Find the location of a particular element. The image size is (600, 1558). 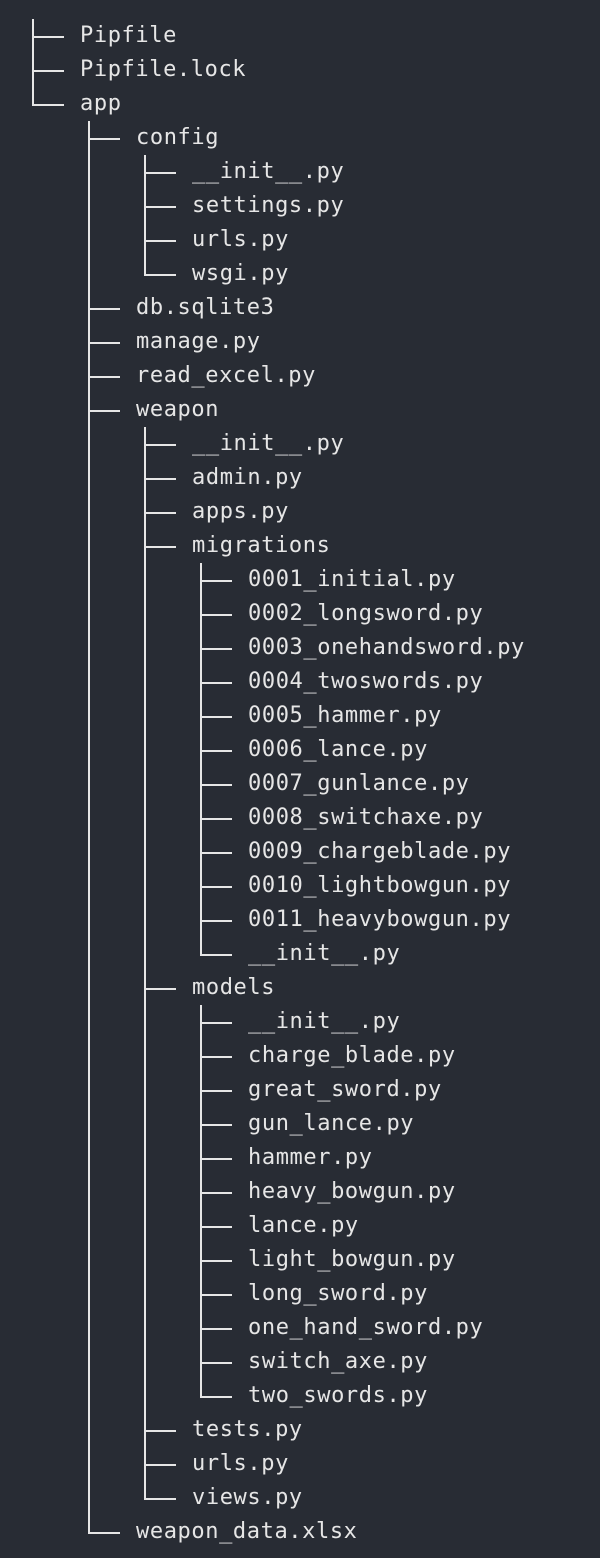

tree-row: weapon_data.xlsx is located at coordinates (300, 1532).